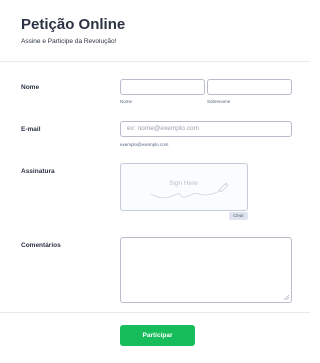 The image size is (320, 363). I want to click on last-name-sublabel: Sobrenome, so click(219, 101).